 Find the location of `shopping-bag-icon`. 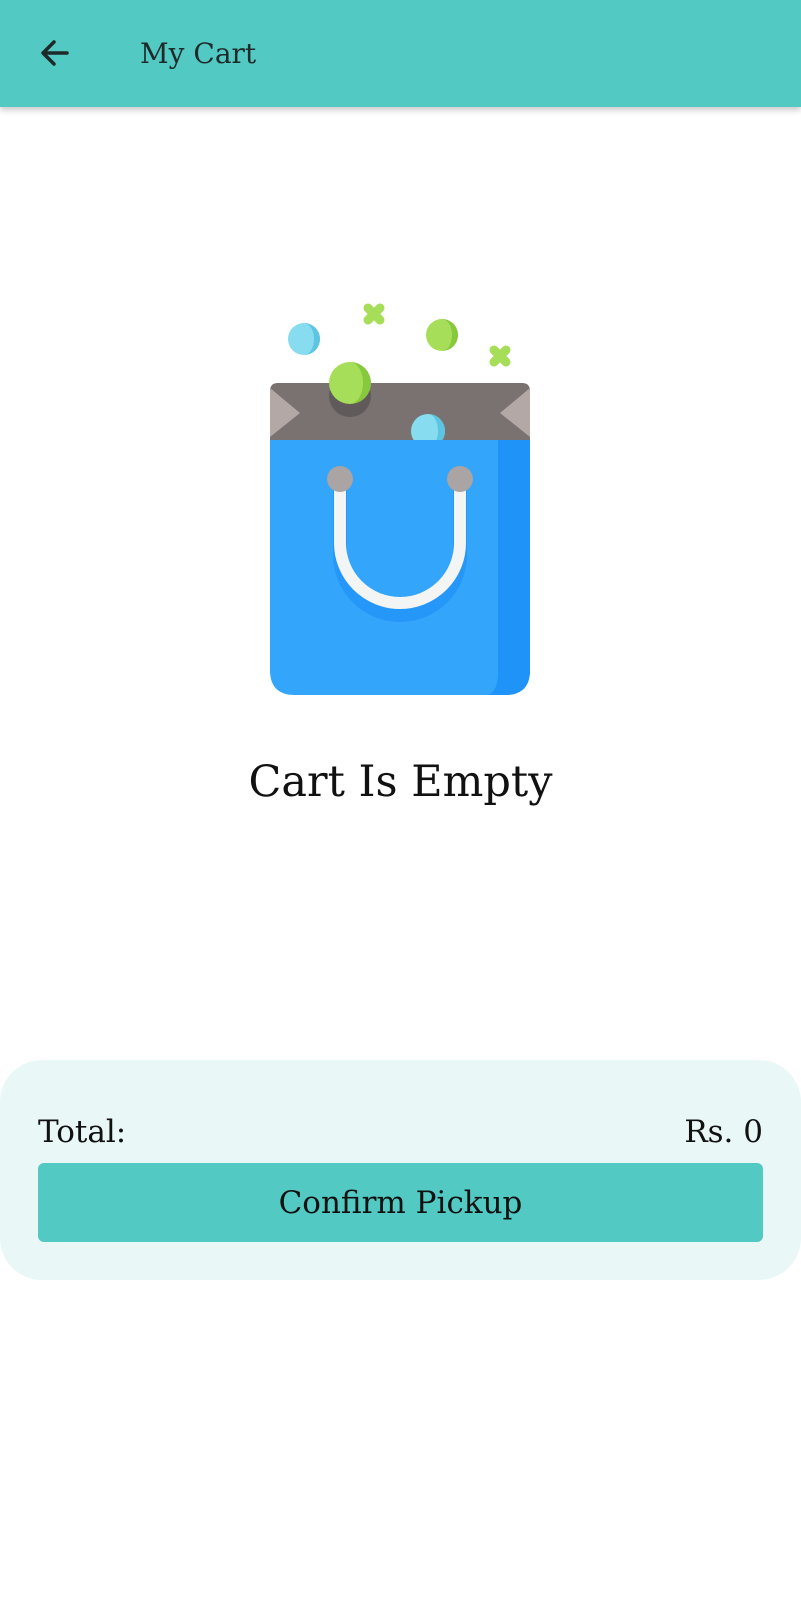

shopping-bag-icon is located at coordinates (400, 499).